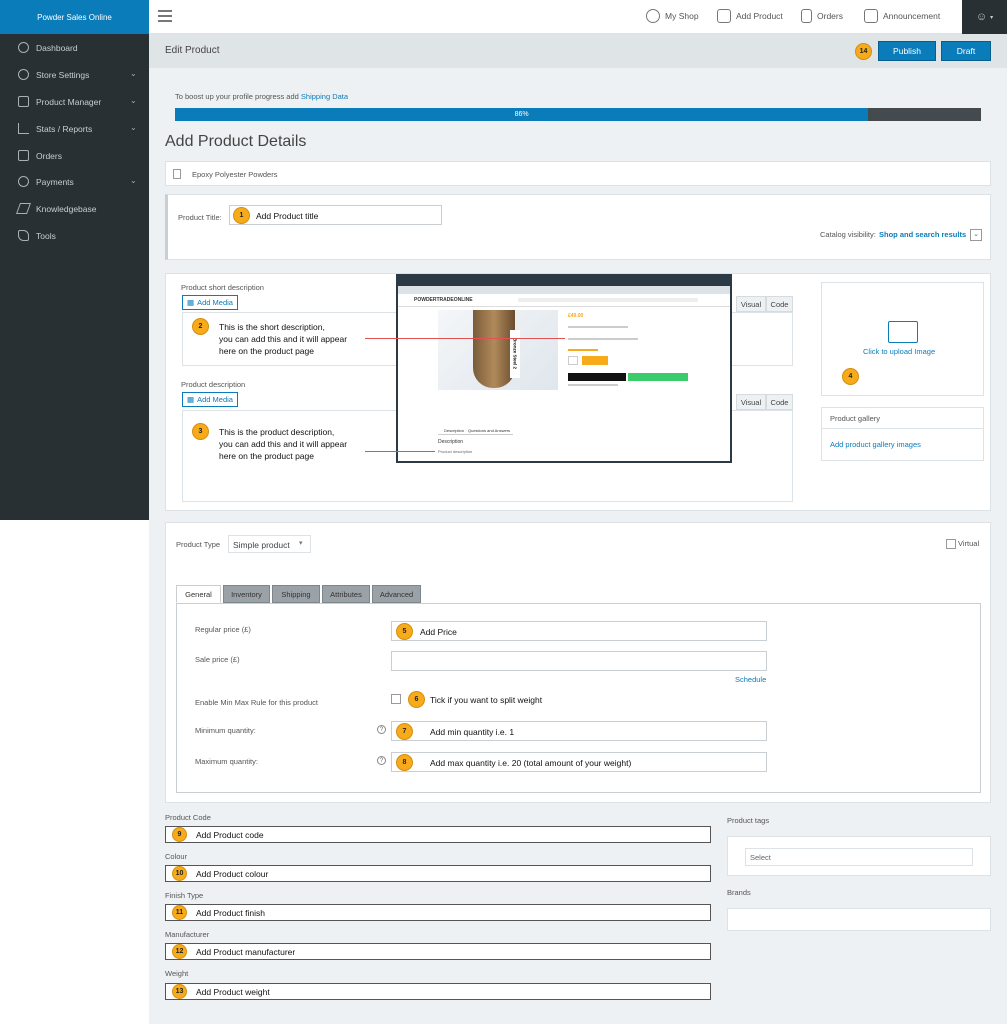 This screenshot has width=1007, height=1024. I want to click on sidebar-item-dashboard: Dashboard, so click(48, 47).